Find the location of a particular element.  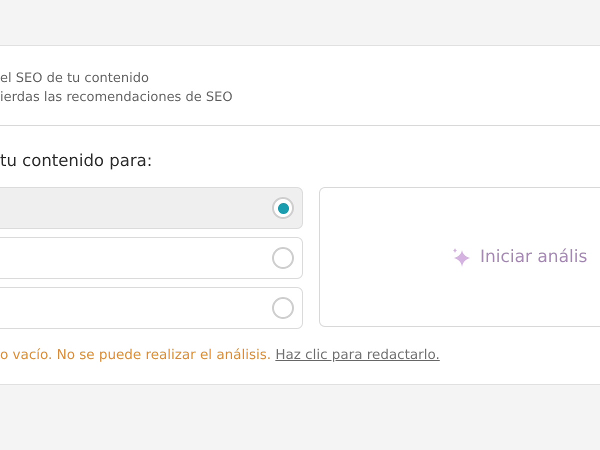

intro-text: el SEO de tu contenido is located at coordinates (75, 79).